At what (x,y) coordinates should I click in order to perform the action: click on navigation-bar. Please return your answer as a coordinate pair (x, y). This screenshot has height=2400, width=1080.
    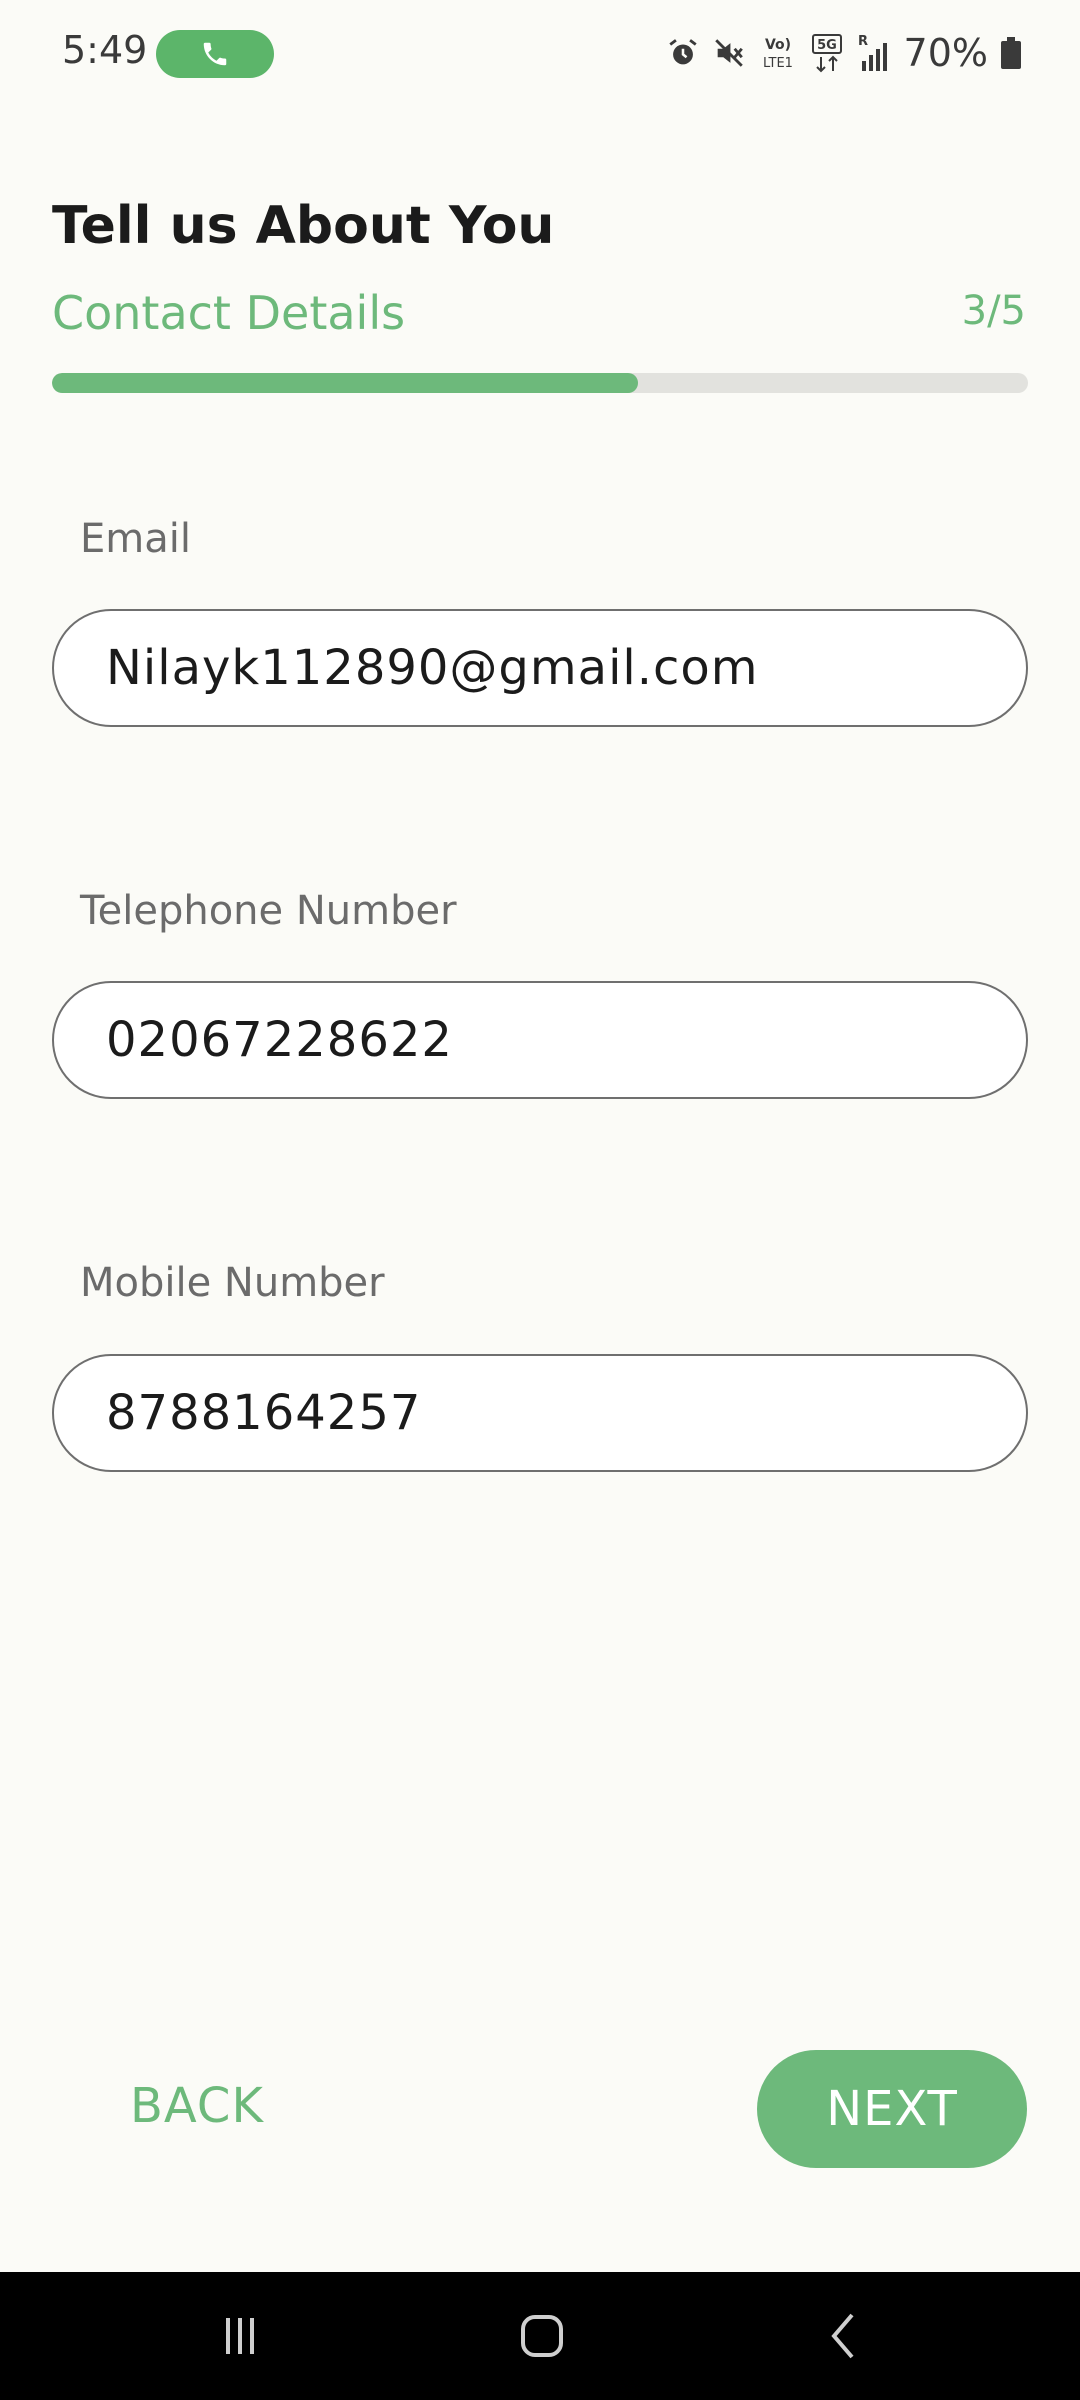
    Looking at the image, I should click on (540, 2336).